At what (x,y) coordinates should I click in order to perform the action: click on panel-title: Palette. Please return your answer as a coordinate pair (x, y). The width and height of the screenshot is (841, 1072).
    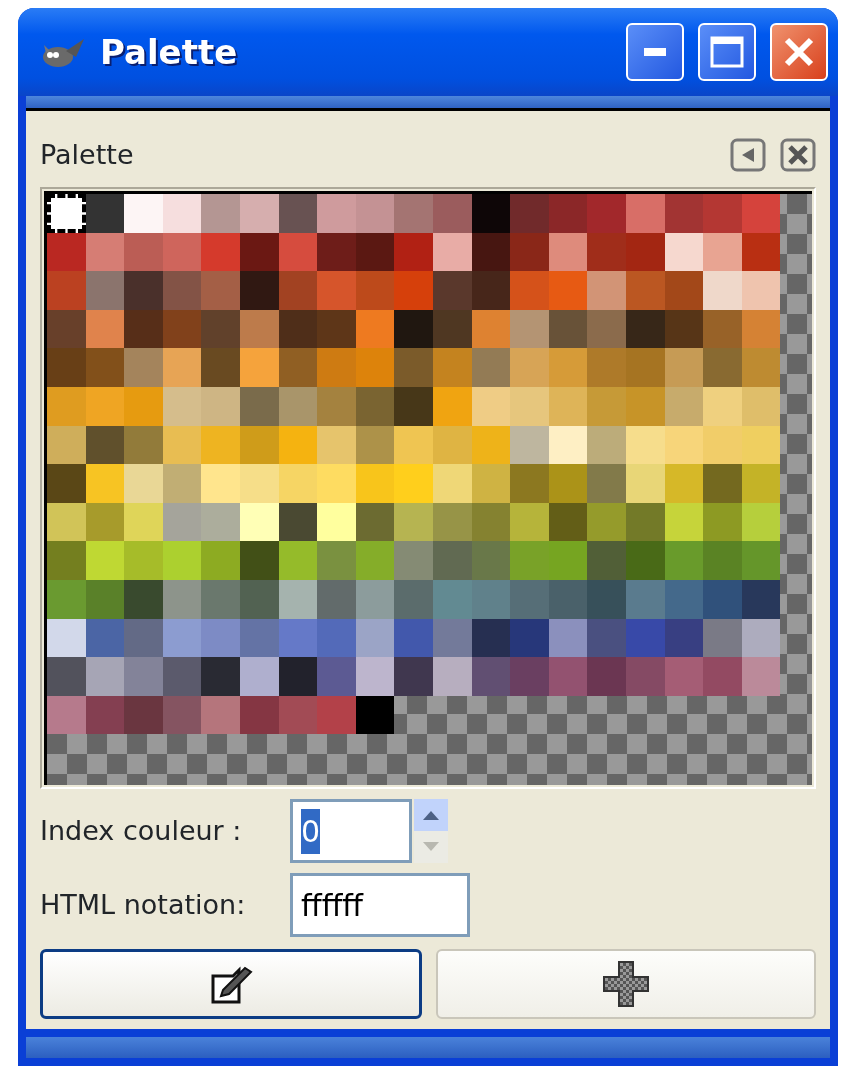
    Looking at the image, I should click on (87, 154).